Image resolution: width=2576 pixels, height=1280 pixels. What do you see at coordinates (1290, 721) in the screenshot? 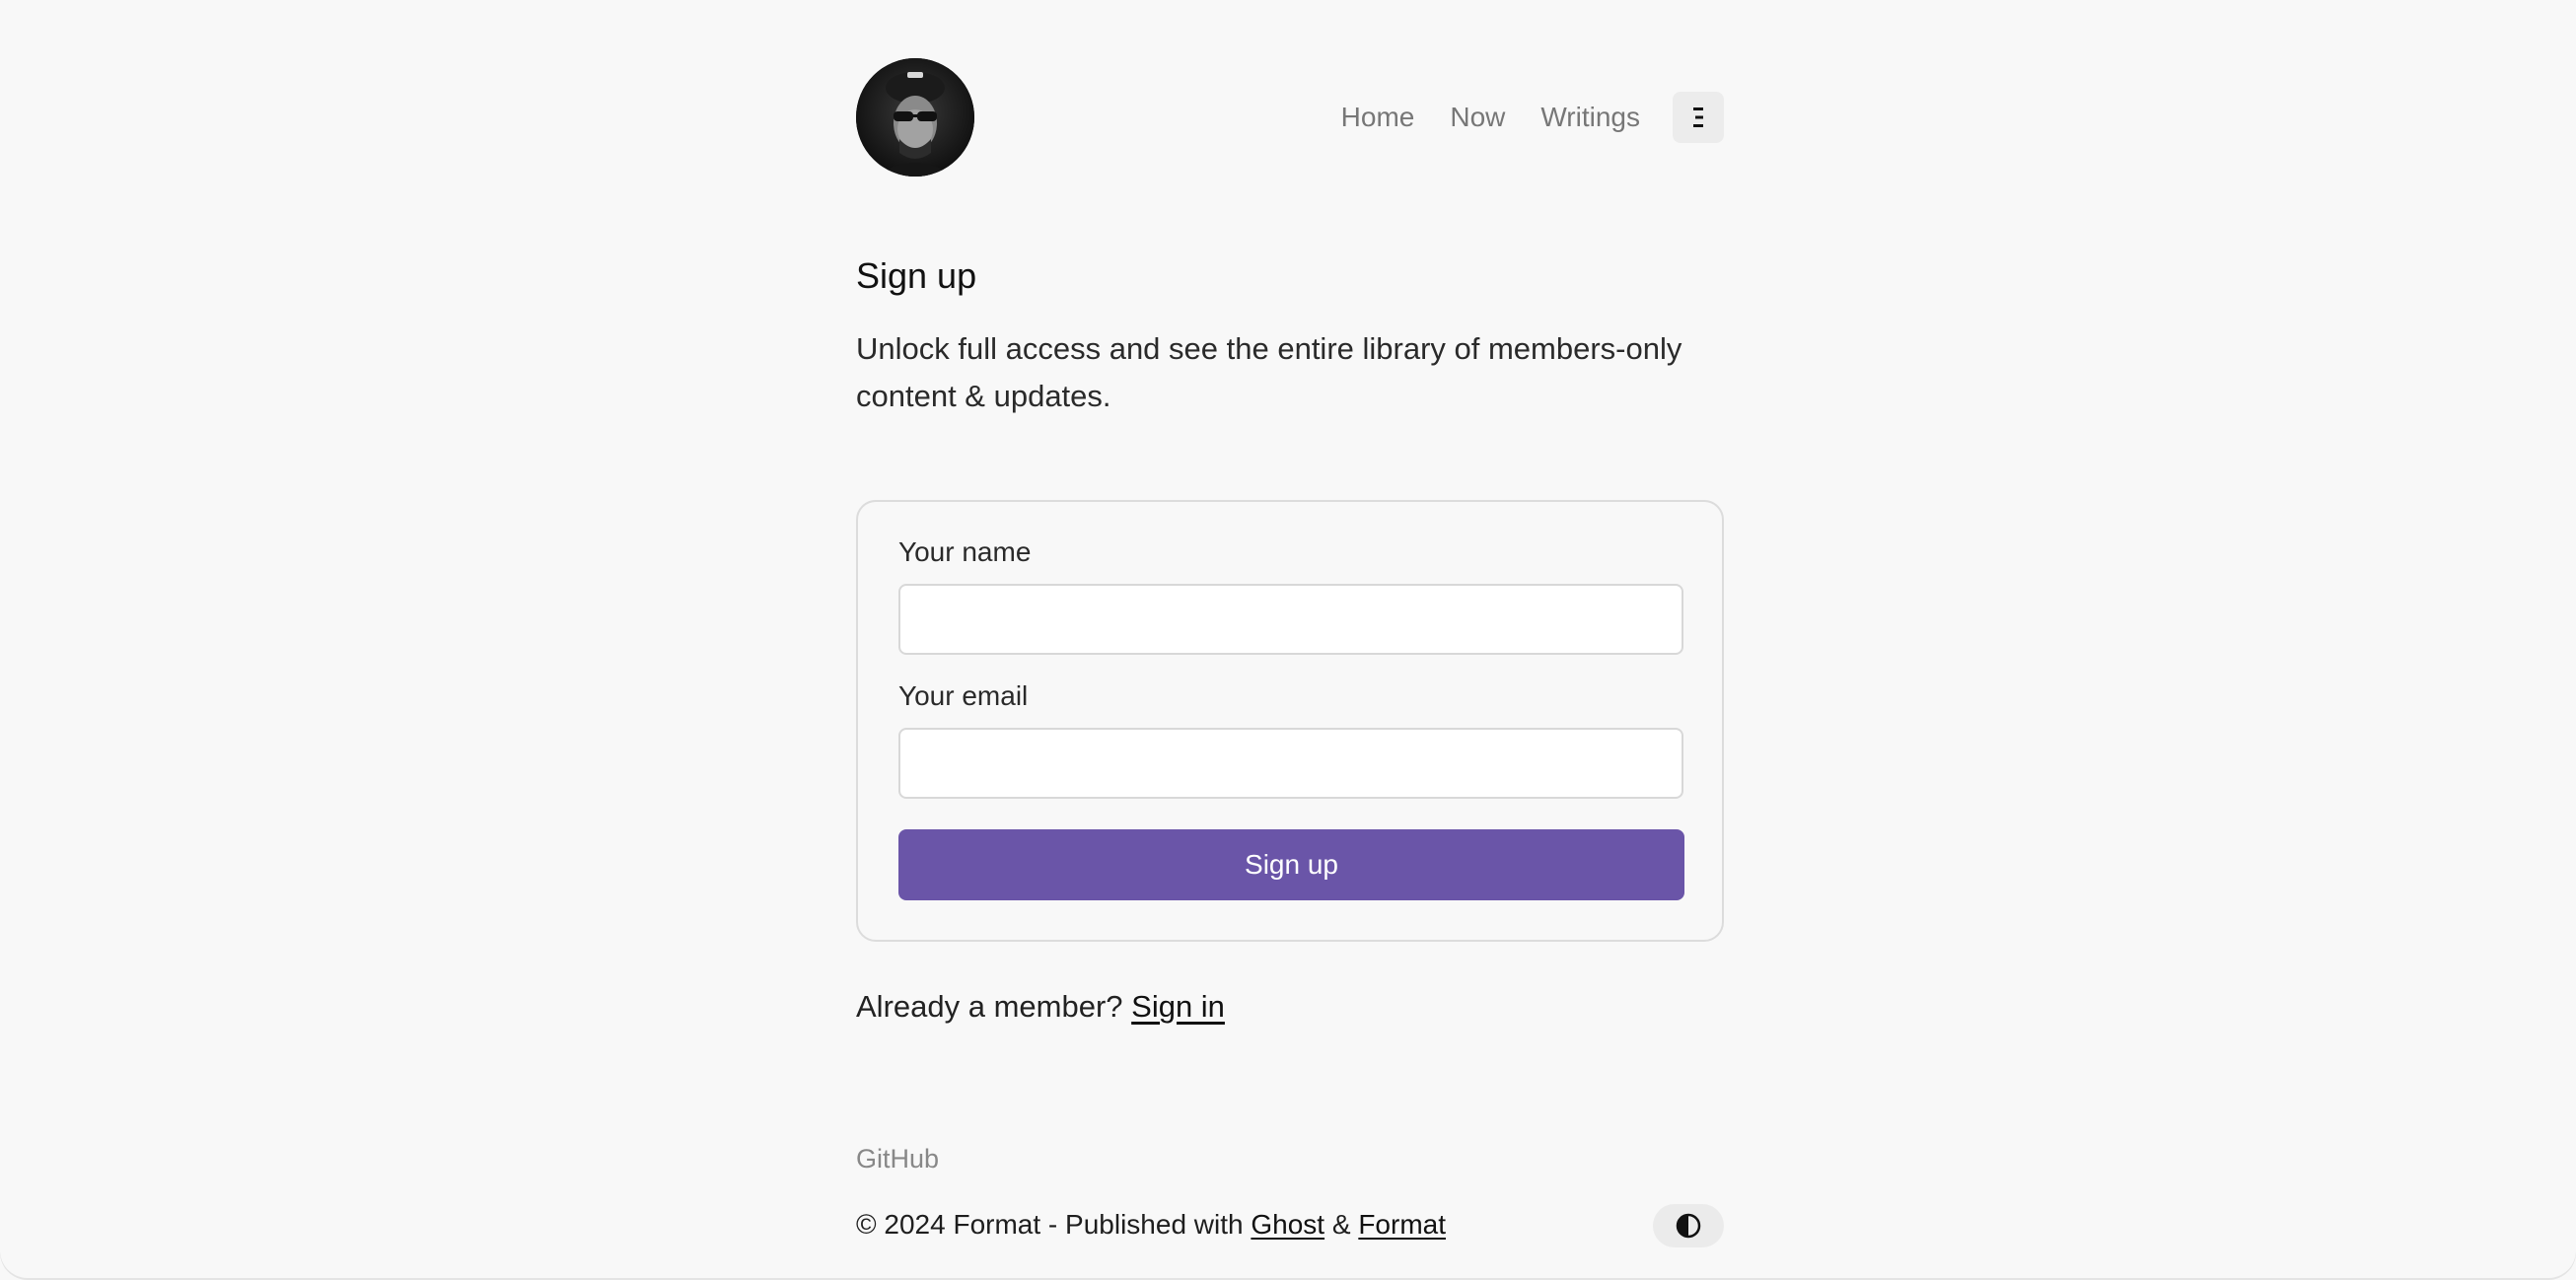
I see `signup-form: Your name Your email Sign up` at bounding box center [1290, 721].